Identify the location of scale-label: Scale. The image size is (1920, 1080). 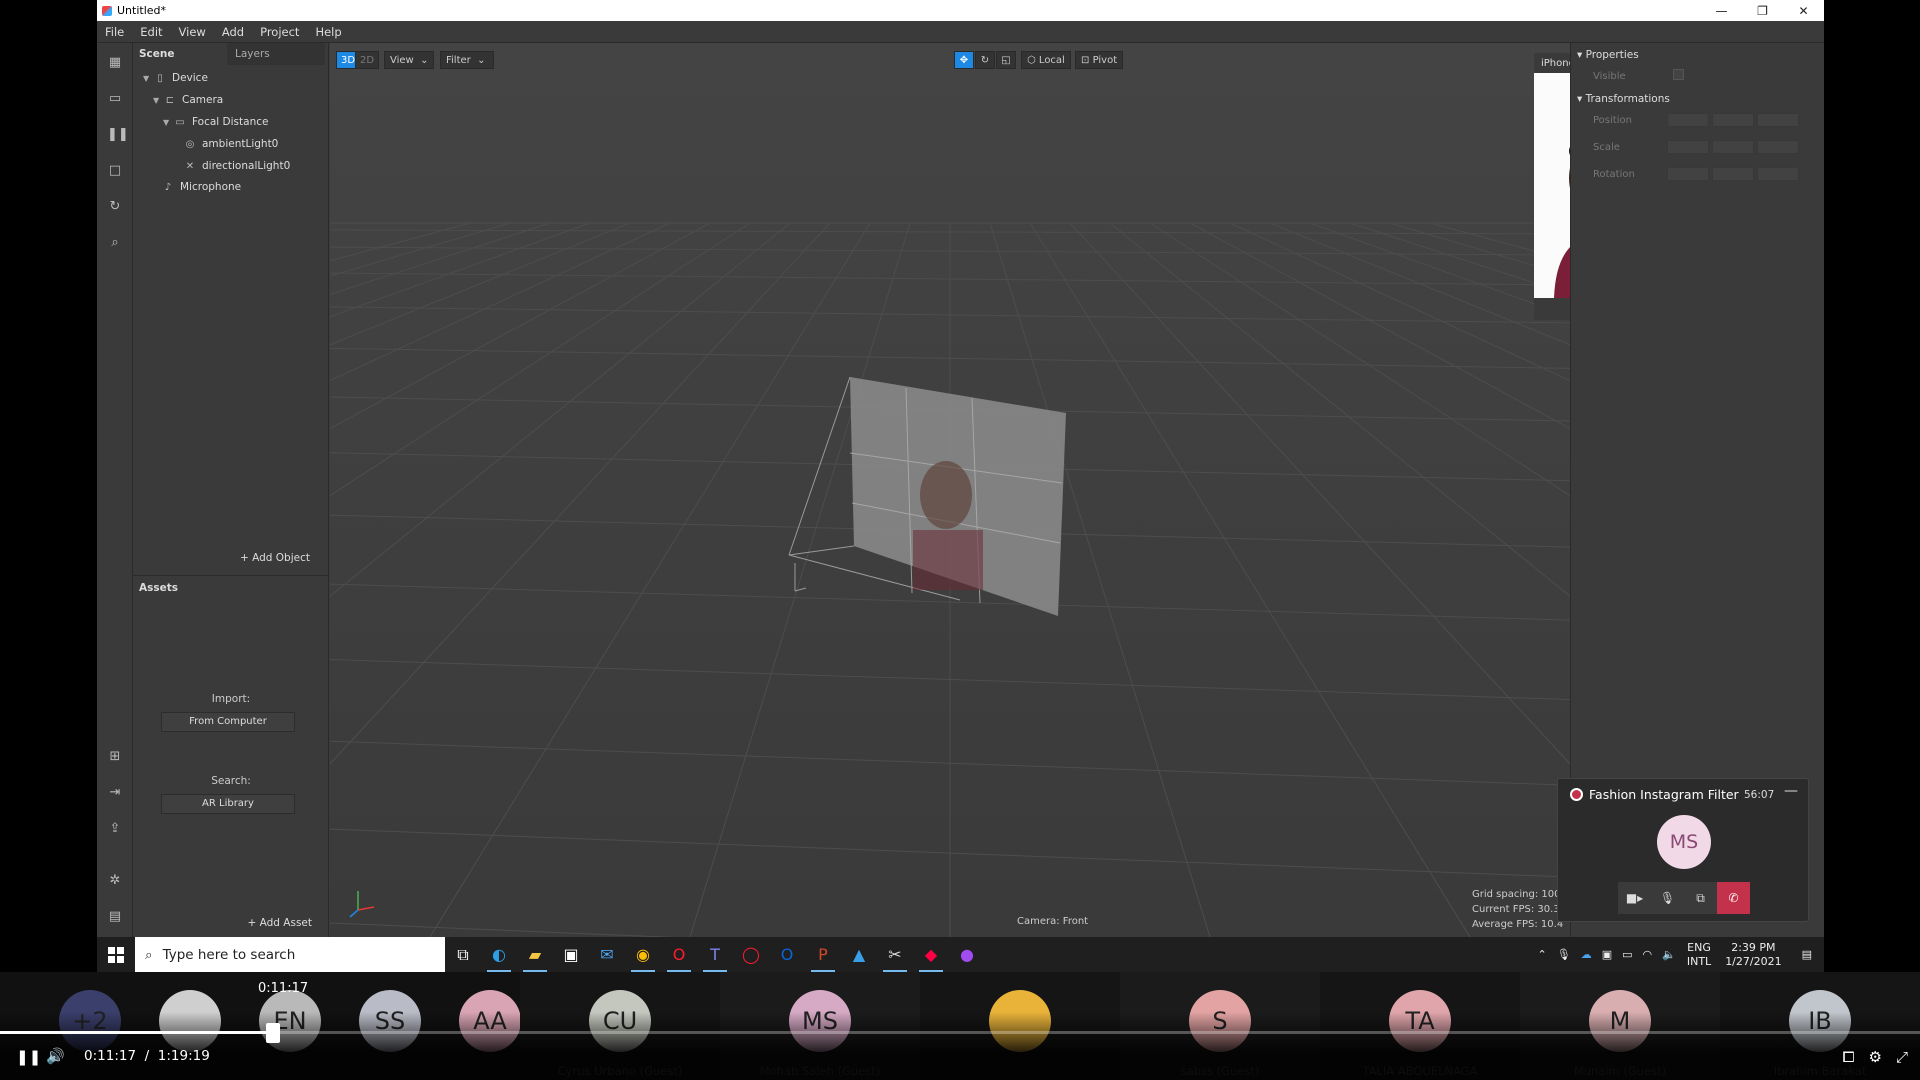
(1606, 147).